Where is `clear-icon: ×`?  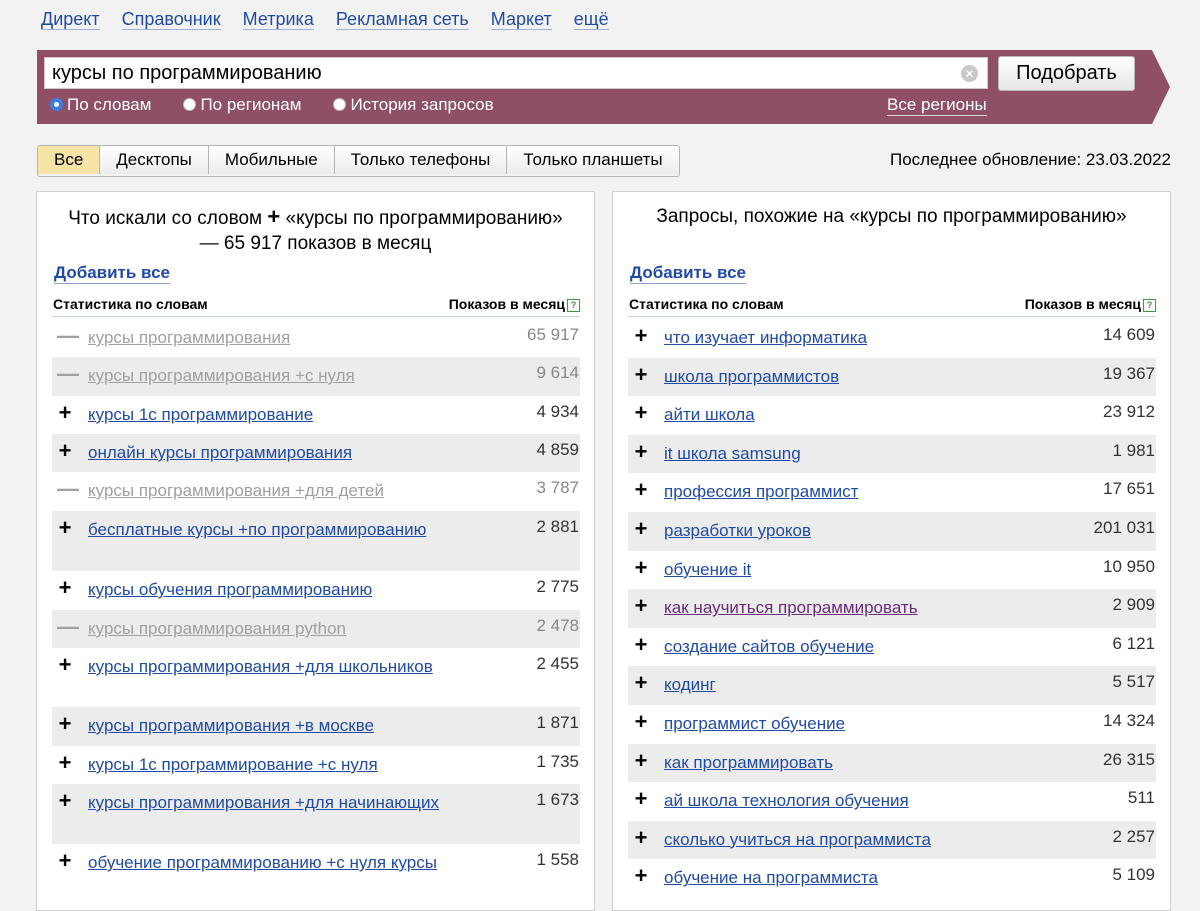
clear-icon: × is located at coordinates (969, 73).